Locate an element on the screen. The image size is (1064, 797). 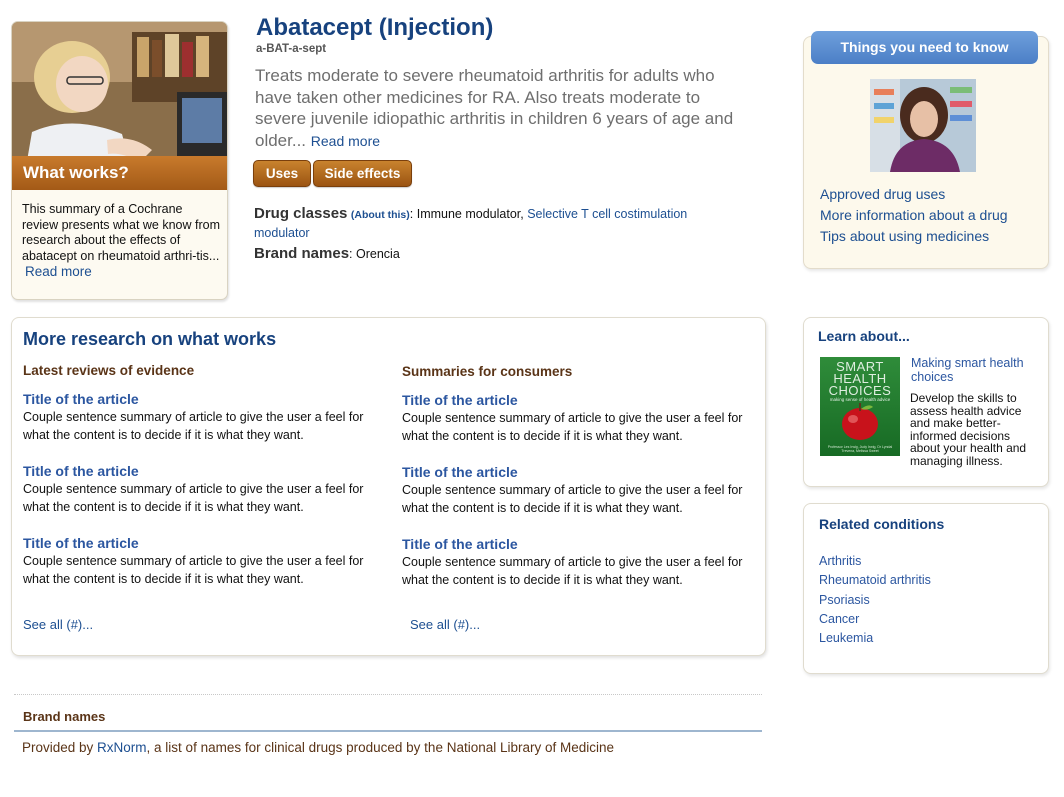
things-header: Things you need to know is located at coordinates (924, 47).